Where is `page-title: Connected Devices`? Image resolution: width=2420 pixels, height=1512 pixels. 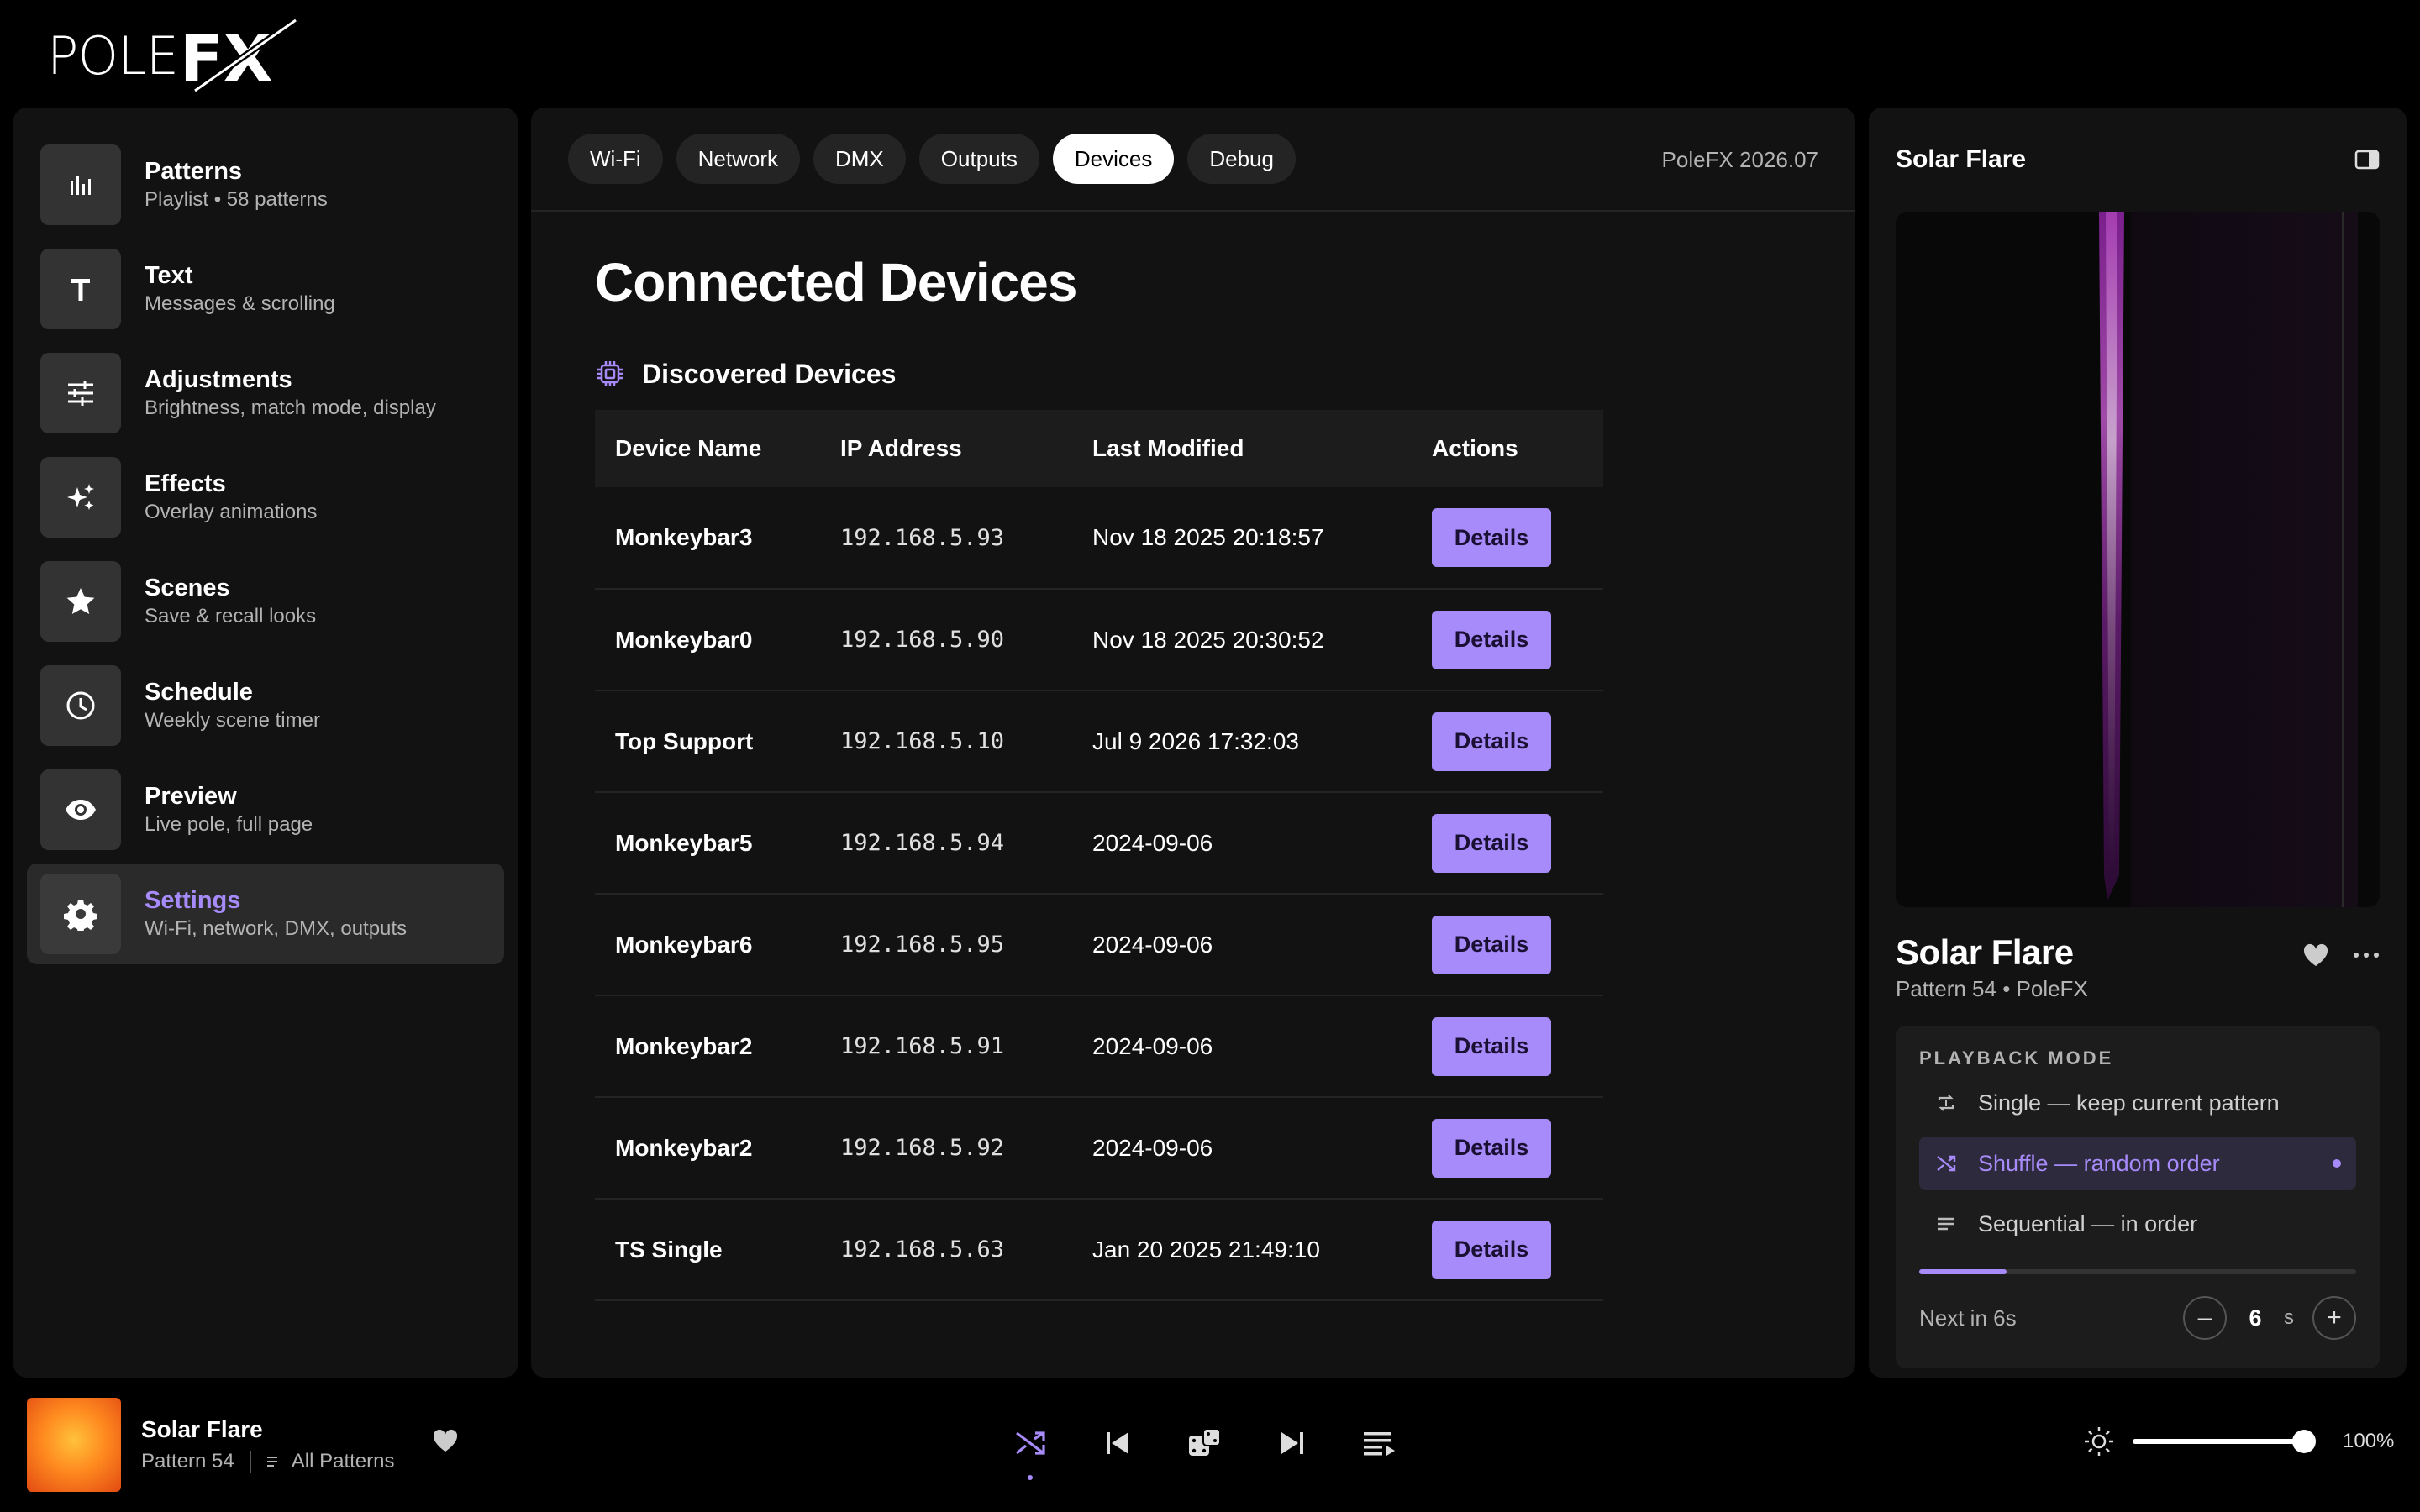 page-title: Connected Devices is located at coordinates (836, 282).